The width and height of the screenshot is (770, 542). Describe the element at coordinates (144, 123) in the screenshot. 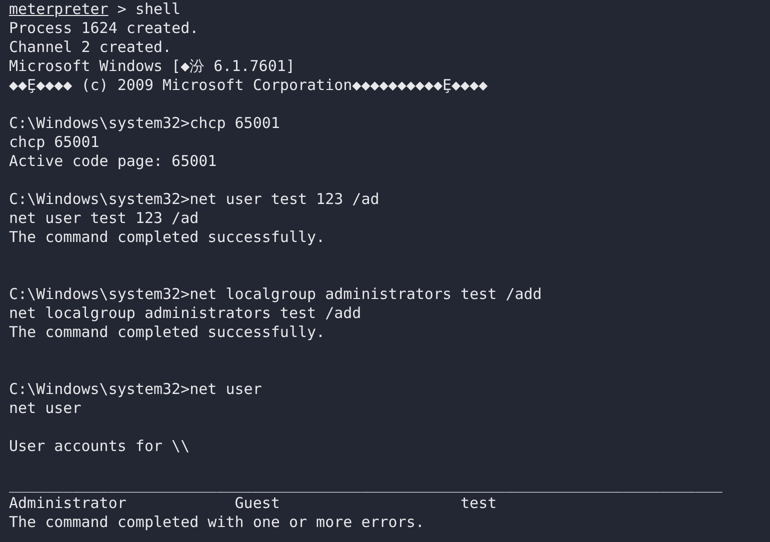

I see `terminal-line: C:\Windows\system32>chcp 65001` at that location.